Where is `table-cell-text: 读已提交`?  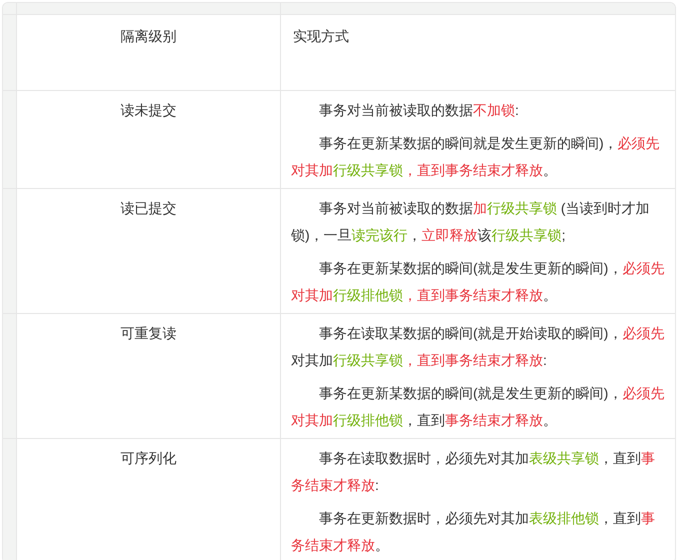
table-cell-text: 读已提交 is located at coordinates (148, 208).